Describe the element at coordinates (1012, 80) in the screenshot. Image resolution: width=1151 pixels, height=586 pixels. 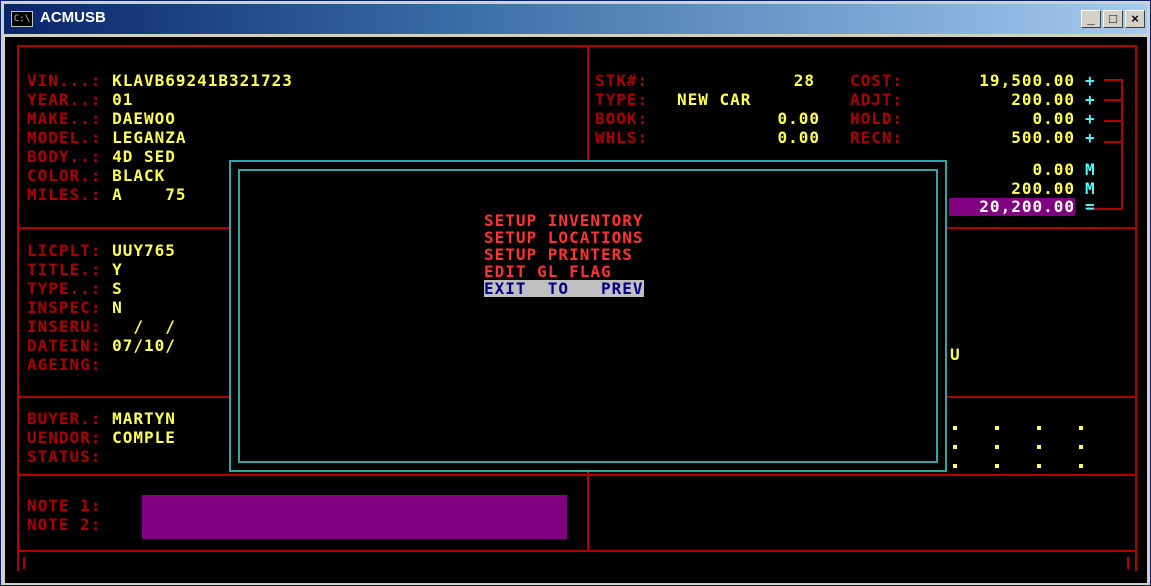
I see `cost-value: 19,500.00` at that location.